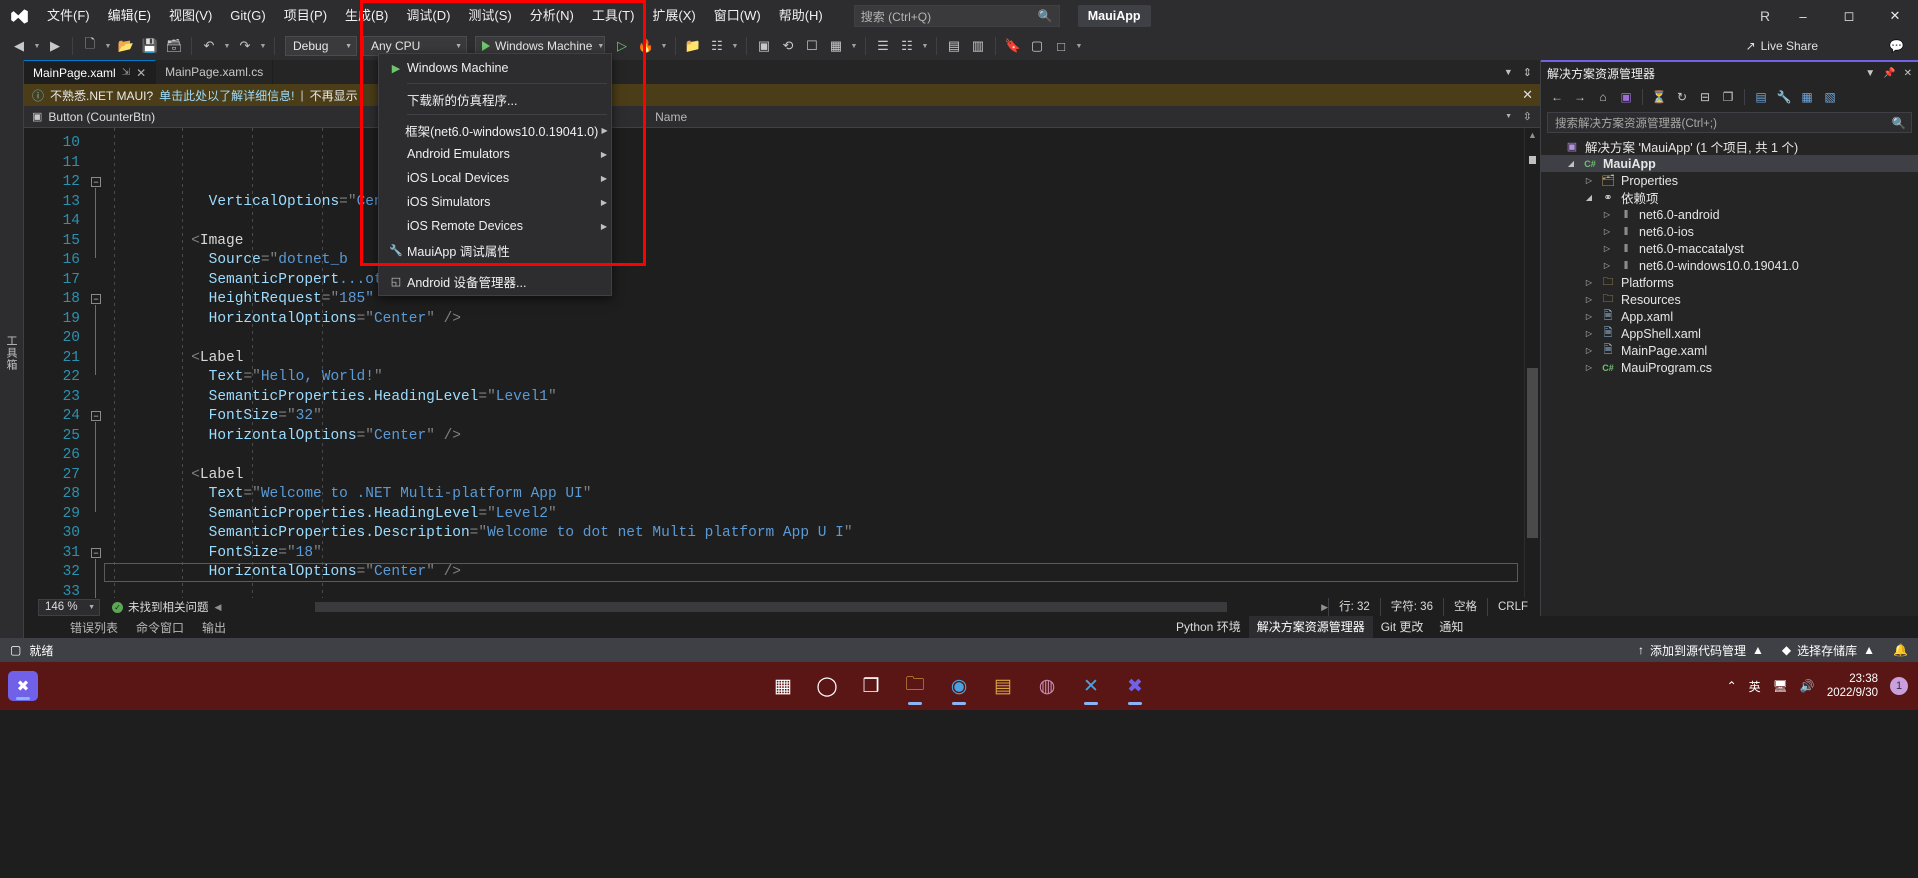 The image size is (1918, 878). I want to click on code-line: FontSize="18", so click(814, 554).